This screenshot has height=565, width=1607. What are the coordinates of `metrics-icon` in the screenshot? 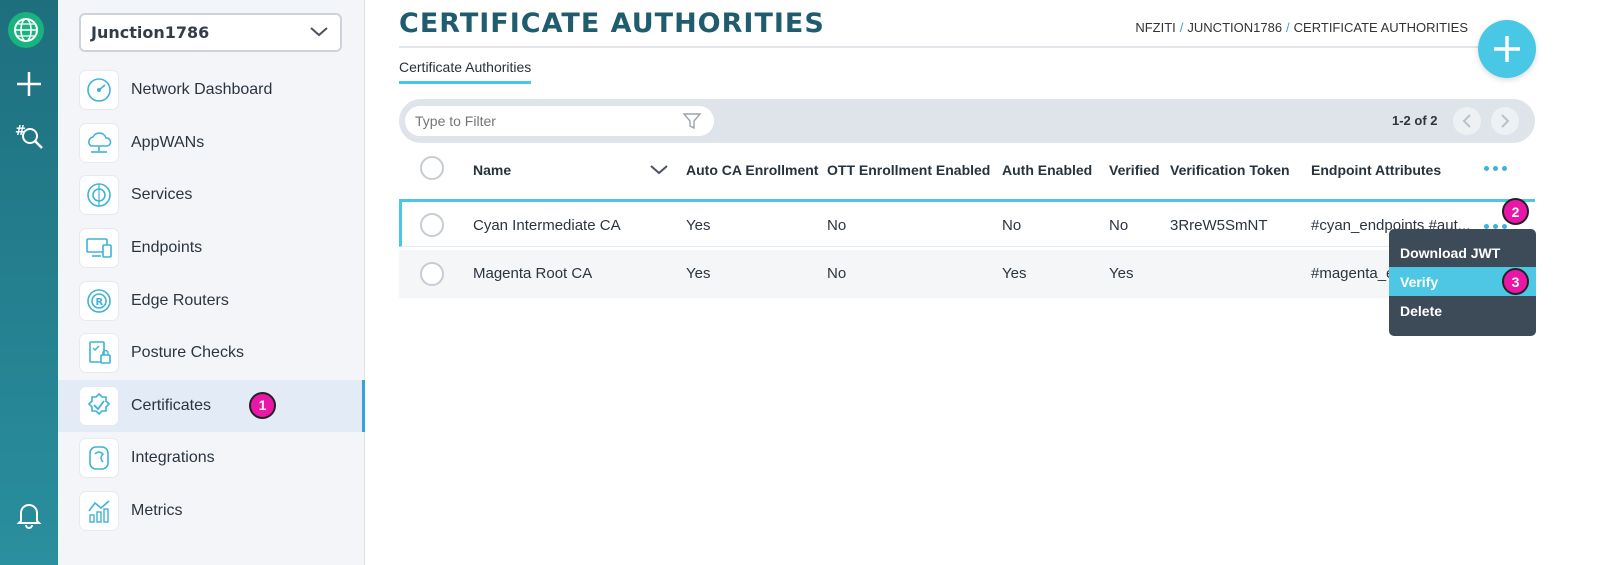 It's located at (99, 511).